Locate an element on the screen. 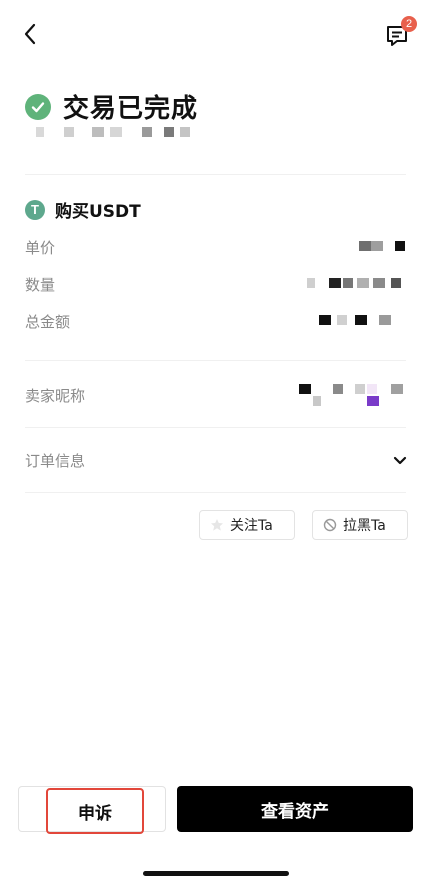 This screenshot has width=431, height=882. back-button is located at coordinates (30, 34).